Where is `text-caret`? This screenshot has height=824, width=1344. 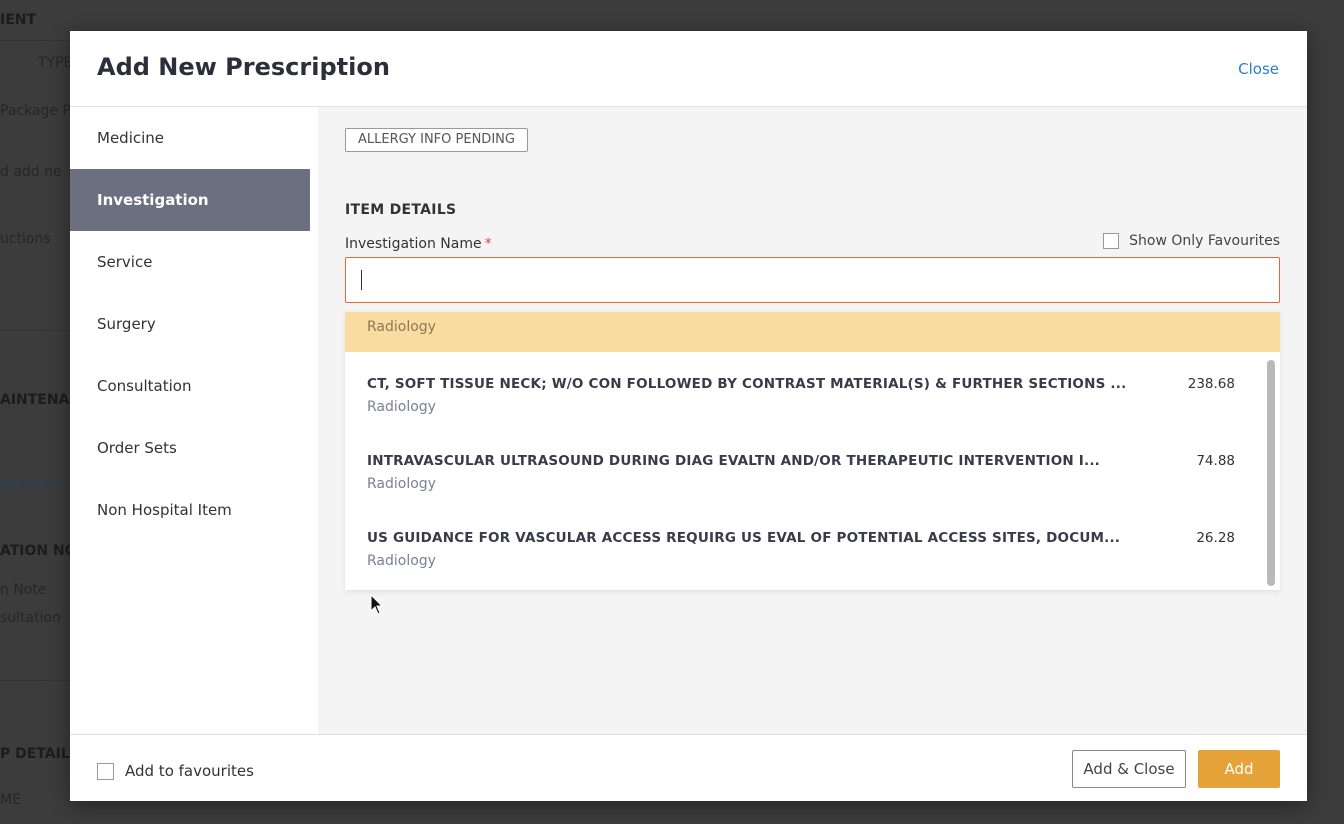 text-caret is located at coordinates (361, 280).